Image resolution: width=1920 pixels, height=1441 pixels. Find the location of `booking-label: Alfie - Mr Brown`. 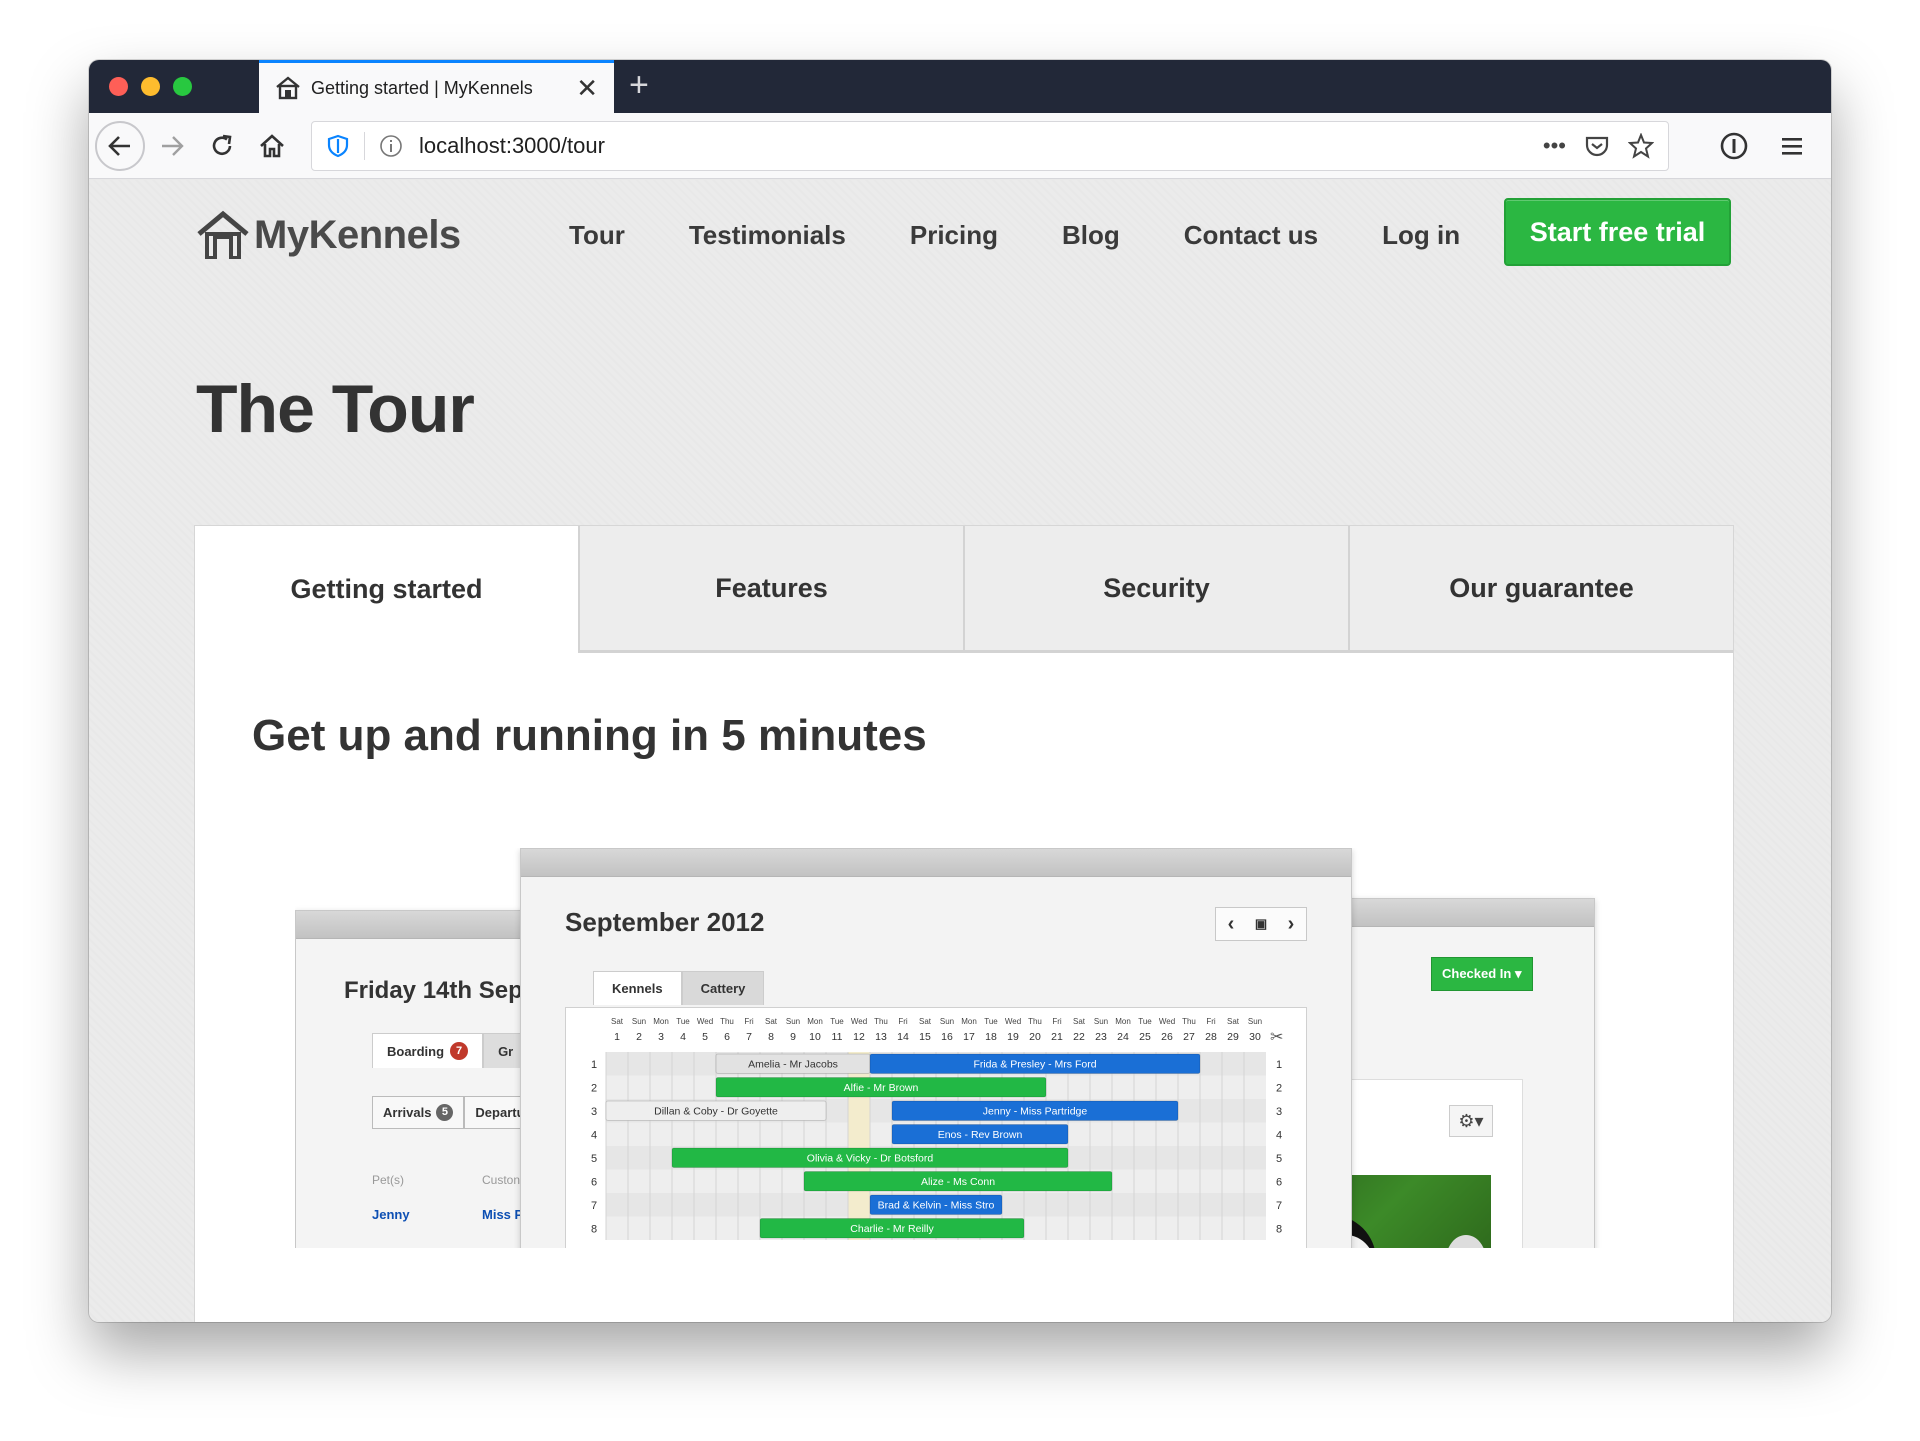

booking-label: Alfie - Mr Brown is located at coordinates (881, 1088).